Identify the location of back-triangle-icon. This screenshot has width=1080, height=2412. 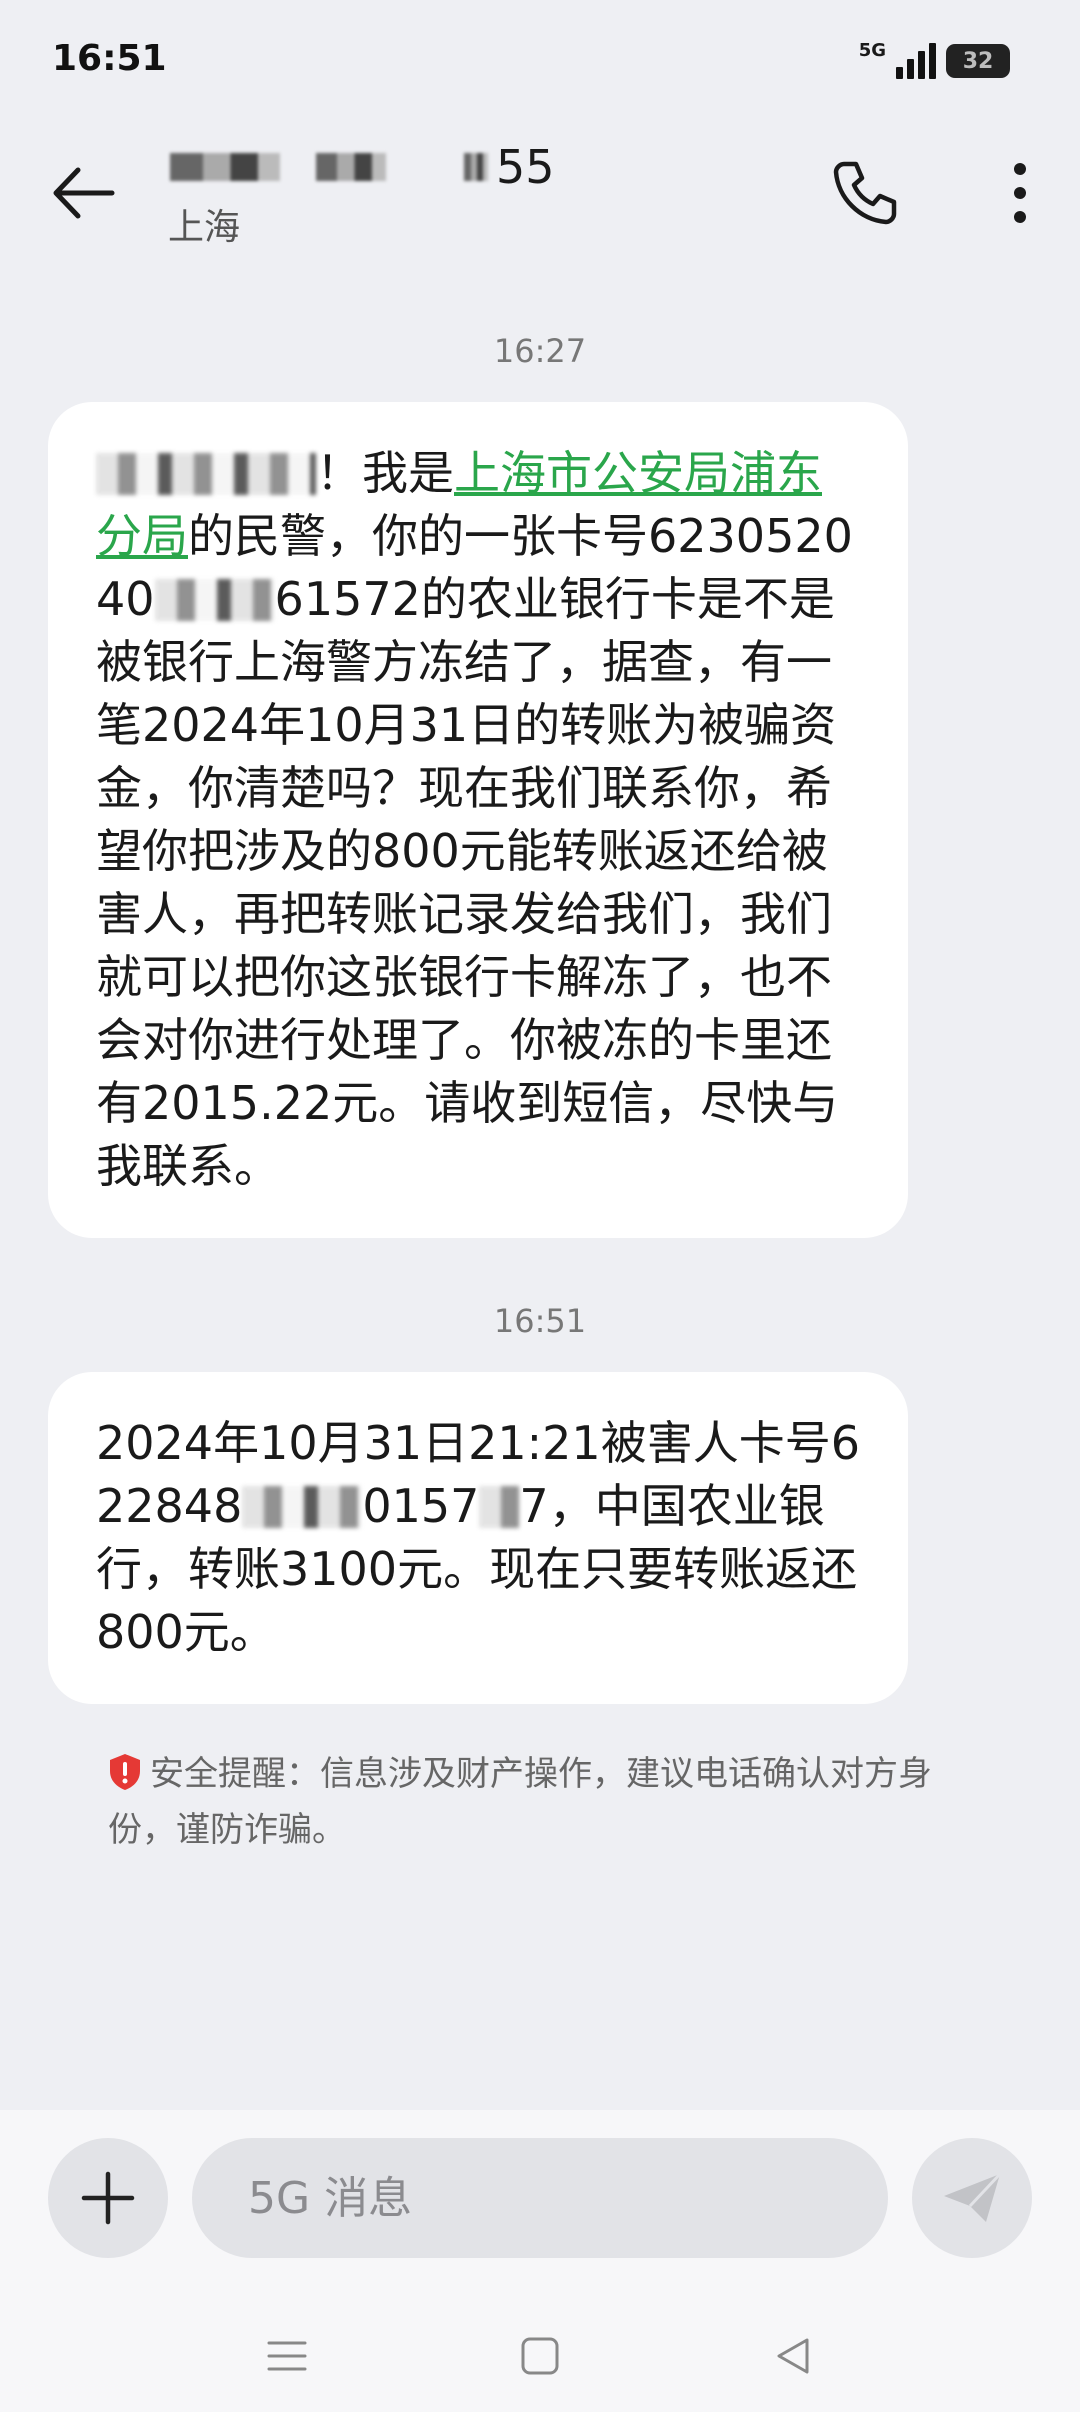
(793, 2356).